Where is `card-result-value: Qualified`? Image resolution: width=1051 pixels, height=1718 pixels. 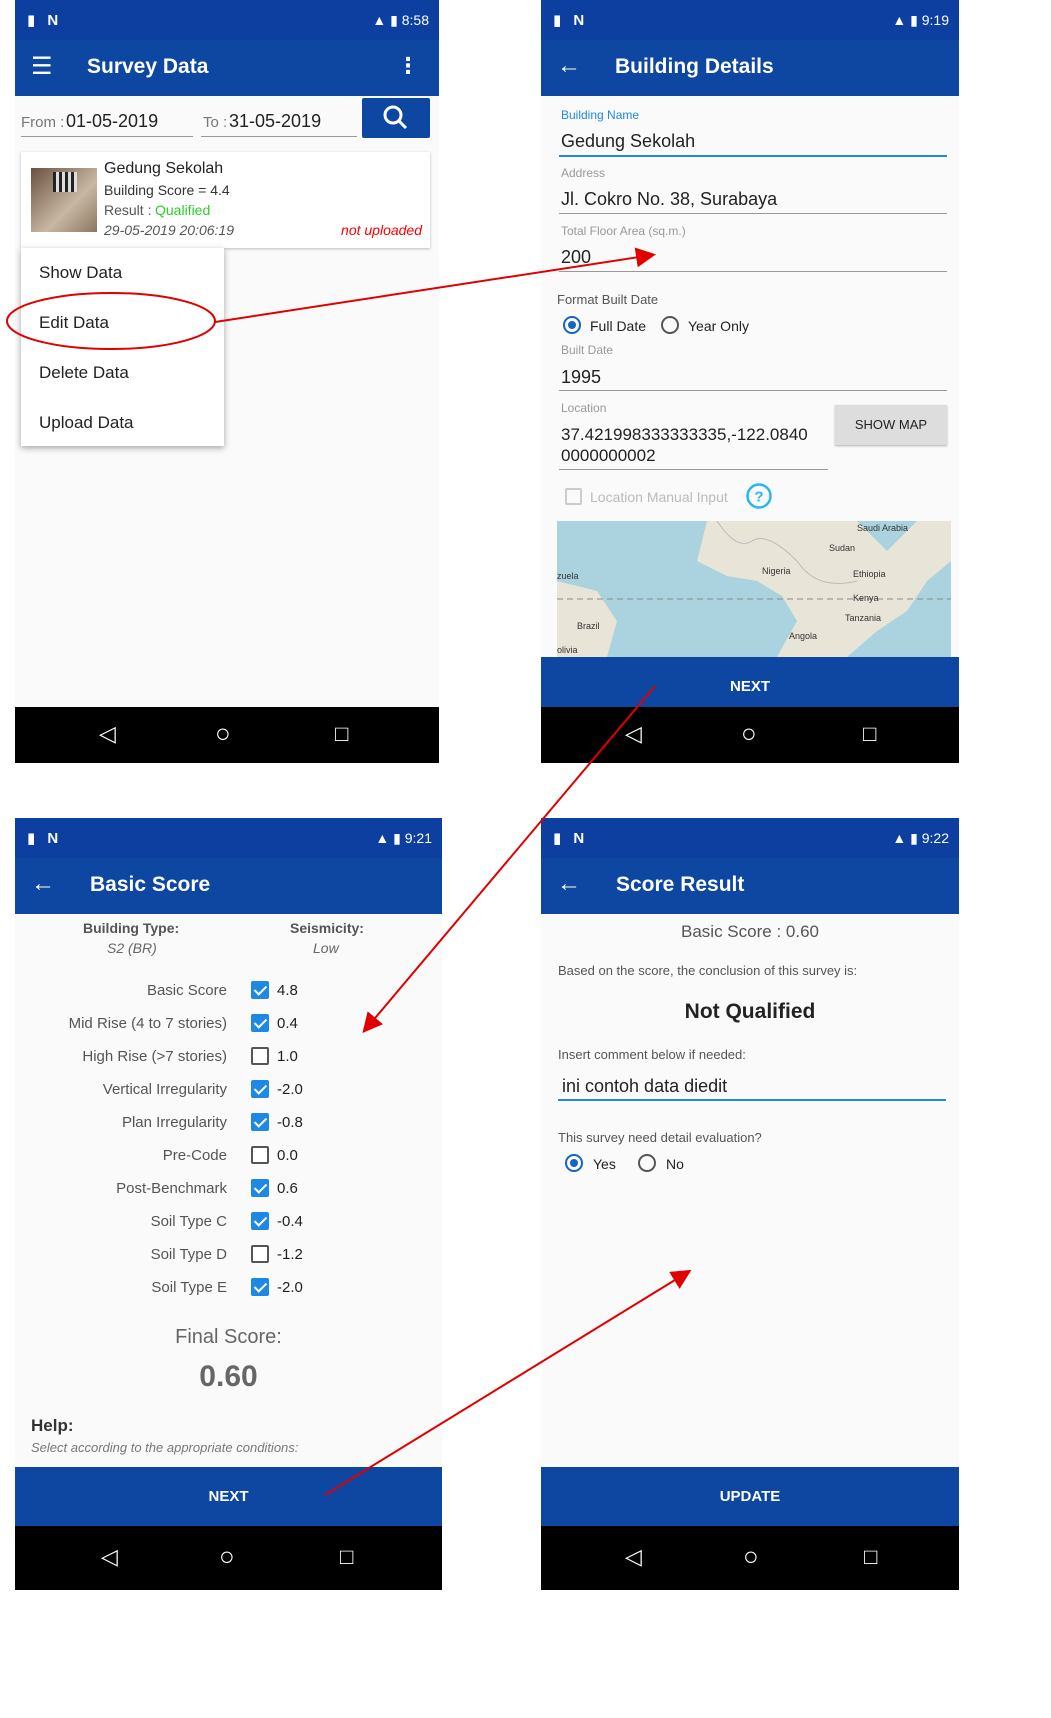 card-result-value: Qualified is located at coordinates (183, 210).